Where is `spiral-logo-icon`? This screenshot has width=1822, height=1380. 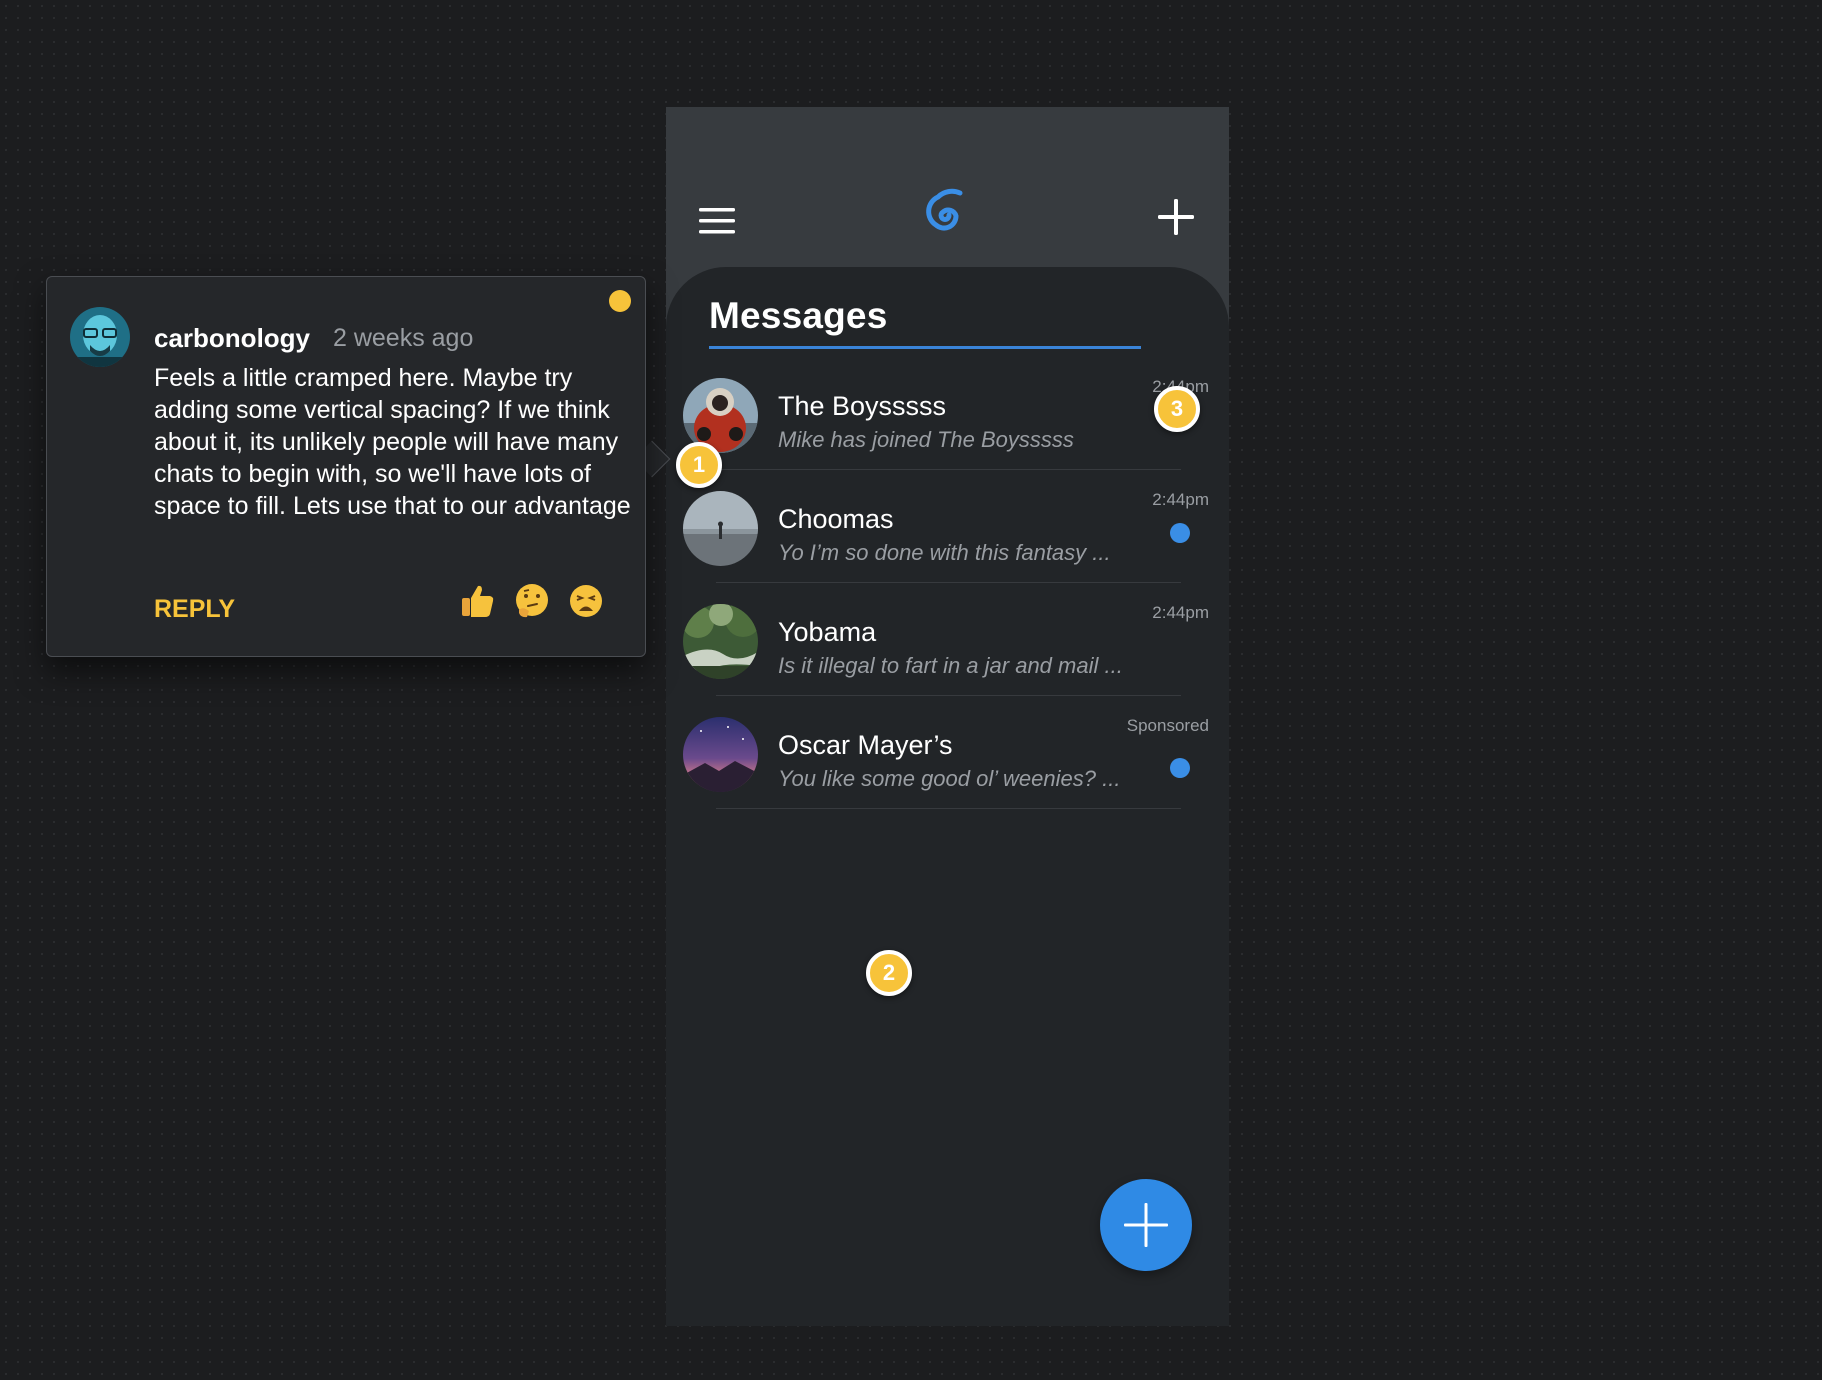 spiral-logo-icon is located at coordinates (944, 209).